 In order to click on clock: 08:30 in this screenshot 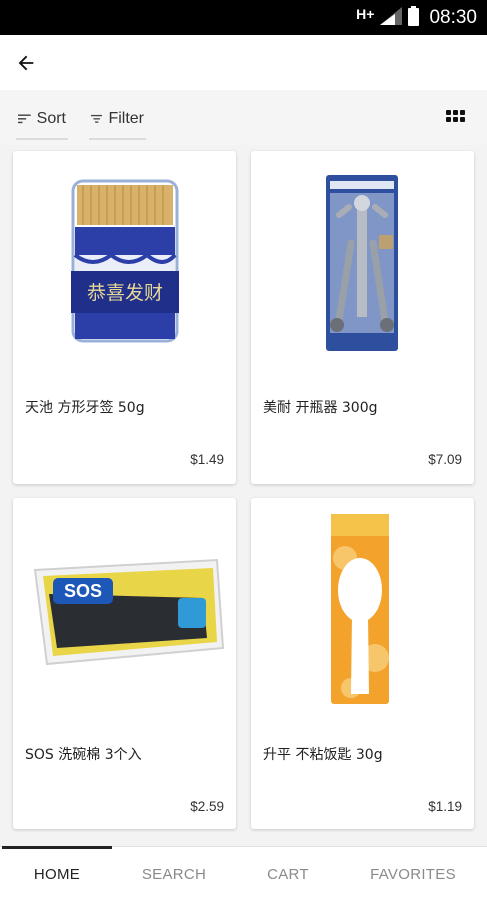, I will do `click(453, 17)`.